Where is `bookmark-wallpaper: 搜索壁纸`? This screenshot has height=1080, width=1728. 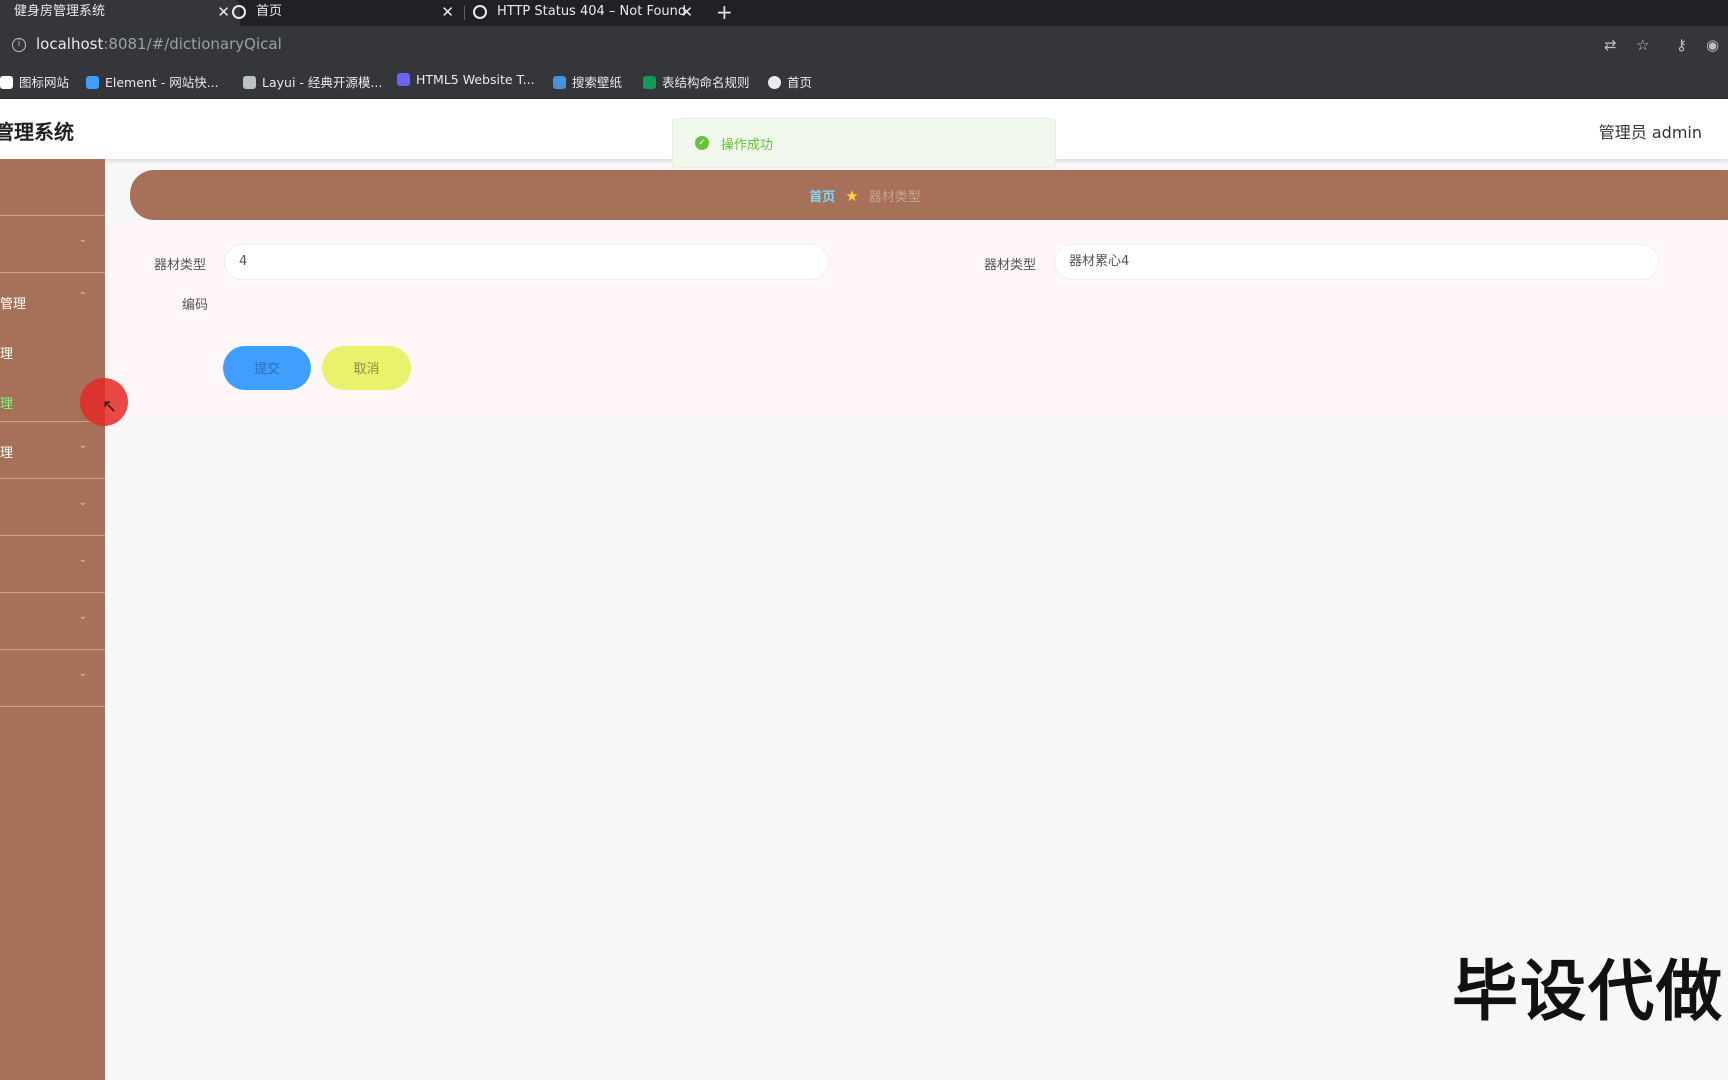
bookmark-wallpaper: 搜索壁纸 is located at coordinates (587, 81).